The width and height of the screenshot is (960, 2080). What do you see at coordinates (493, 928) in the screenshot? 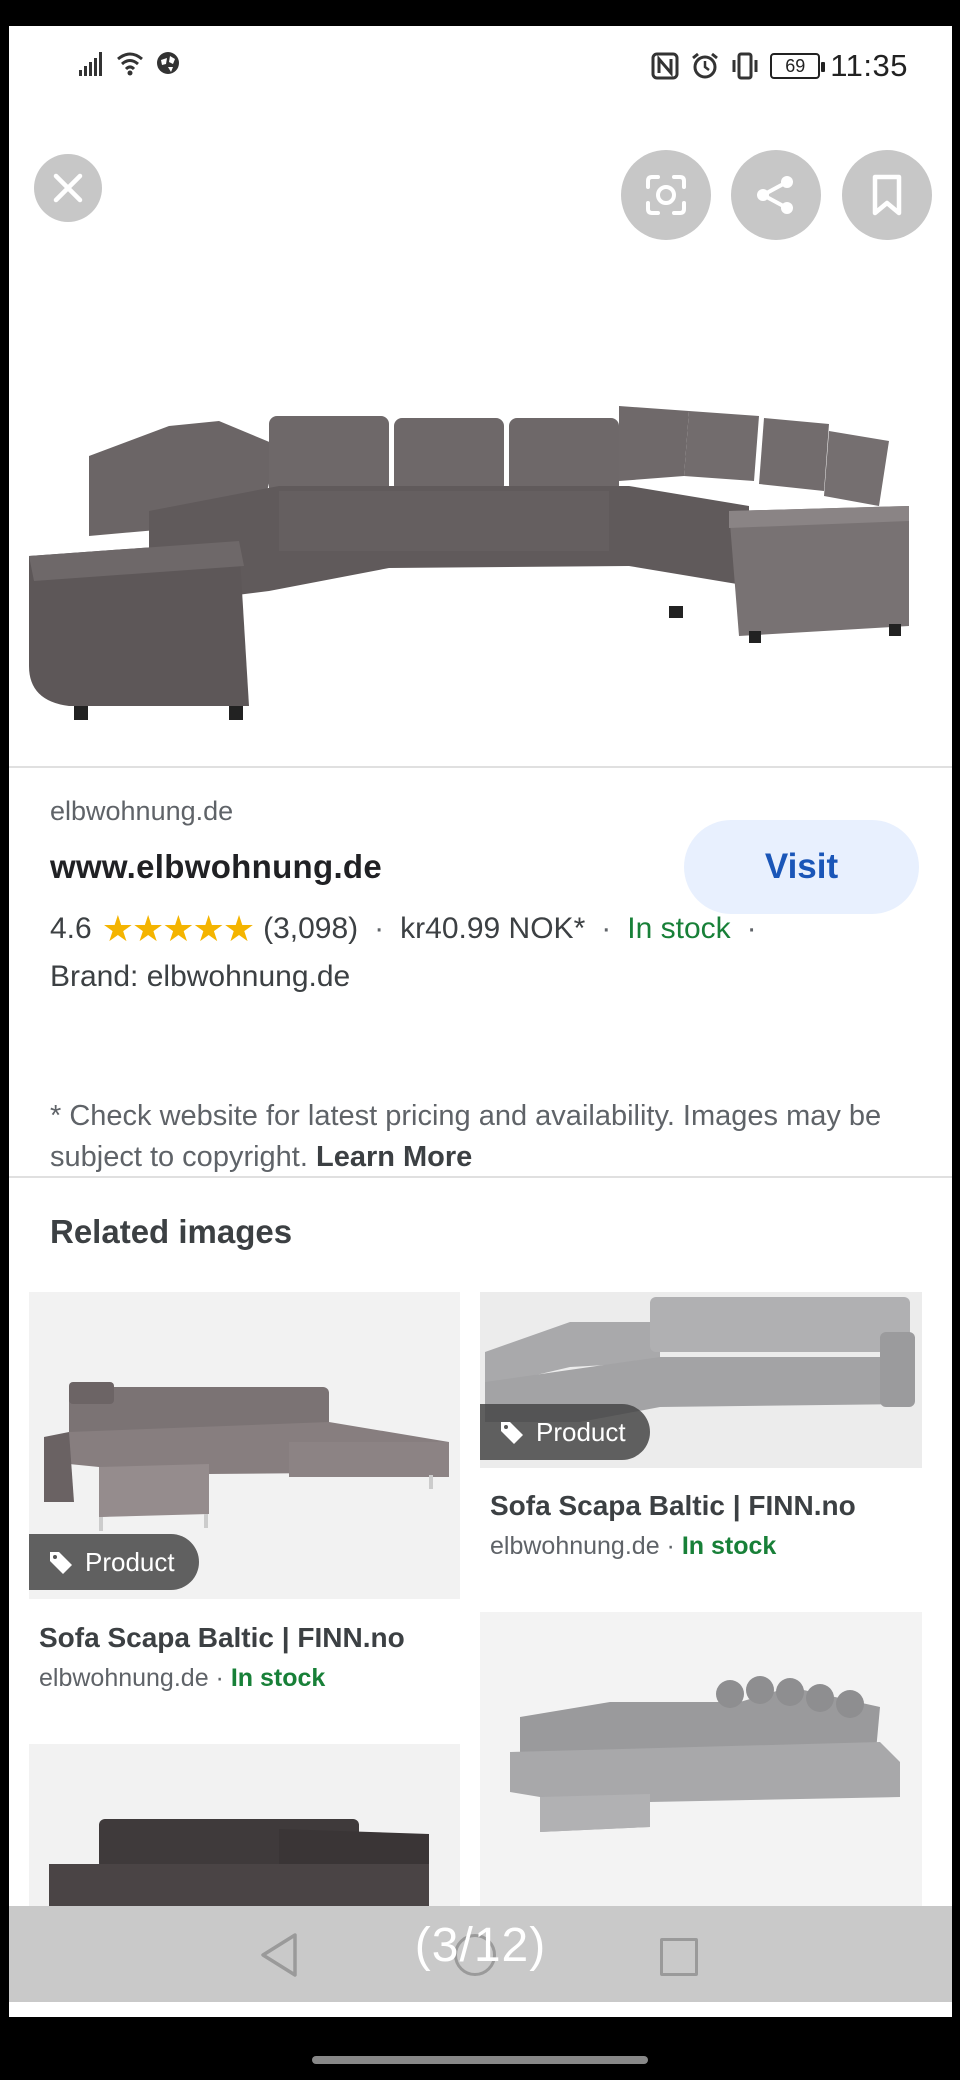
I see `price: kr40.99 NOK*` at bounding box center [493, 928].